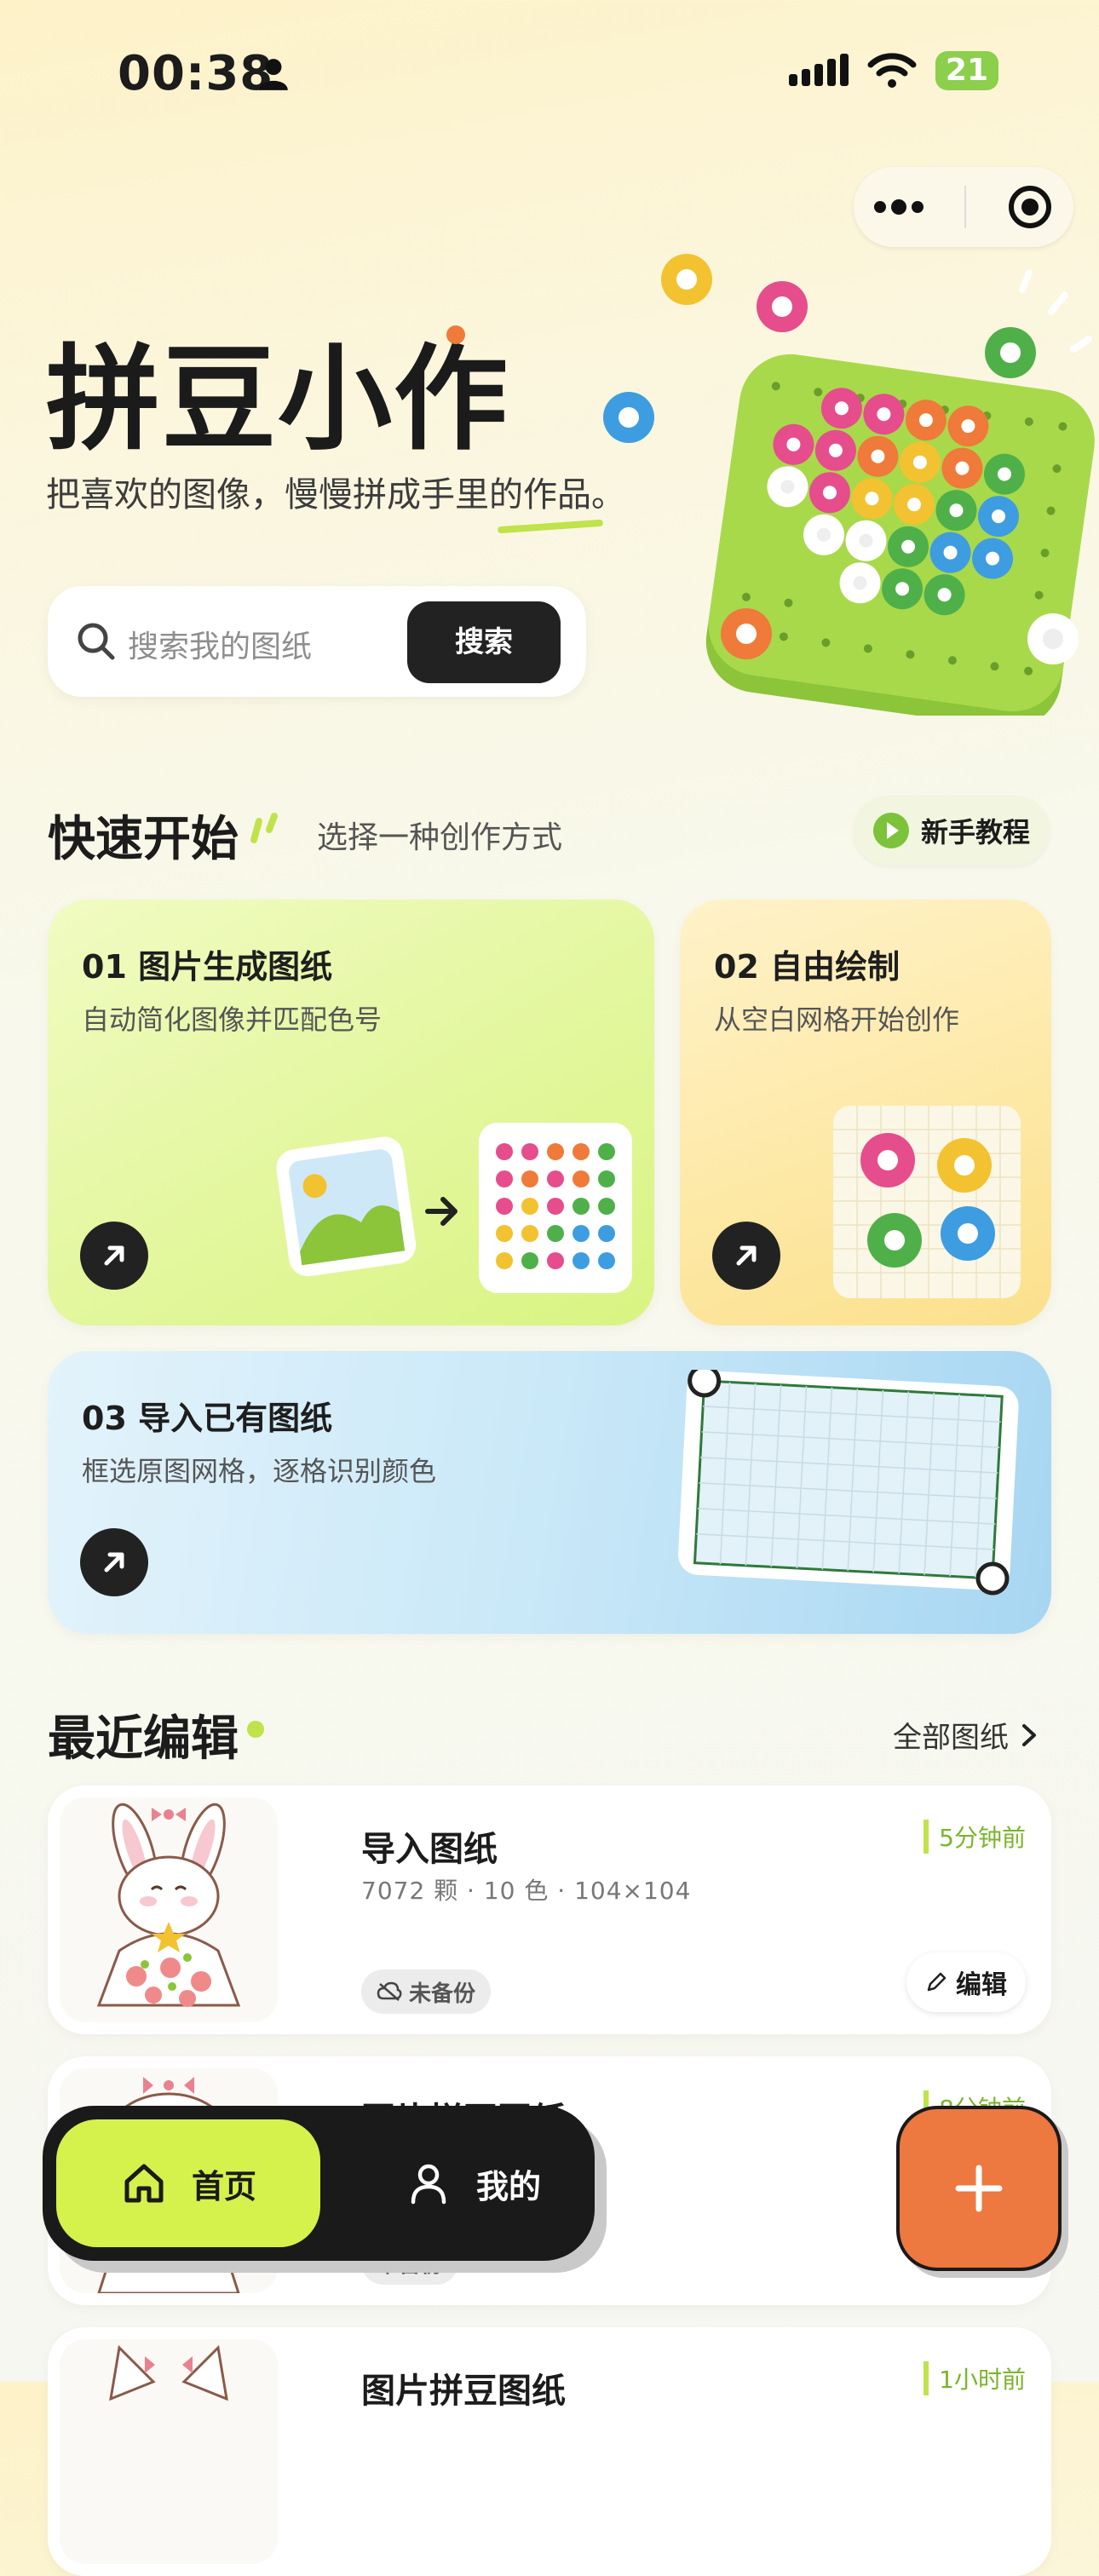 This screenshot has height=2576, width=1099. Describe the element at coordinates (169, 2372) in the screenshot. I see `cat-pattern-image` at that location.